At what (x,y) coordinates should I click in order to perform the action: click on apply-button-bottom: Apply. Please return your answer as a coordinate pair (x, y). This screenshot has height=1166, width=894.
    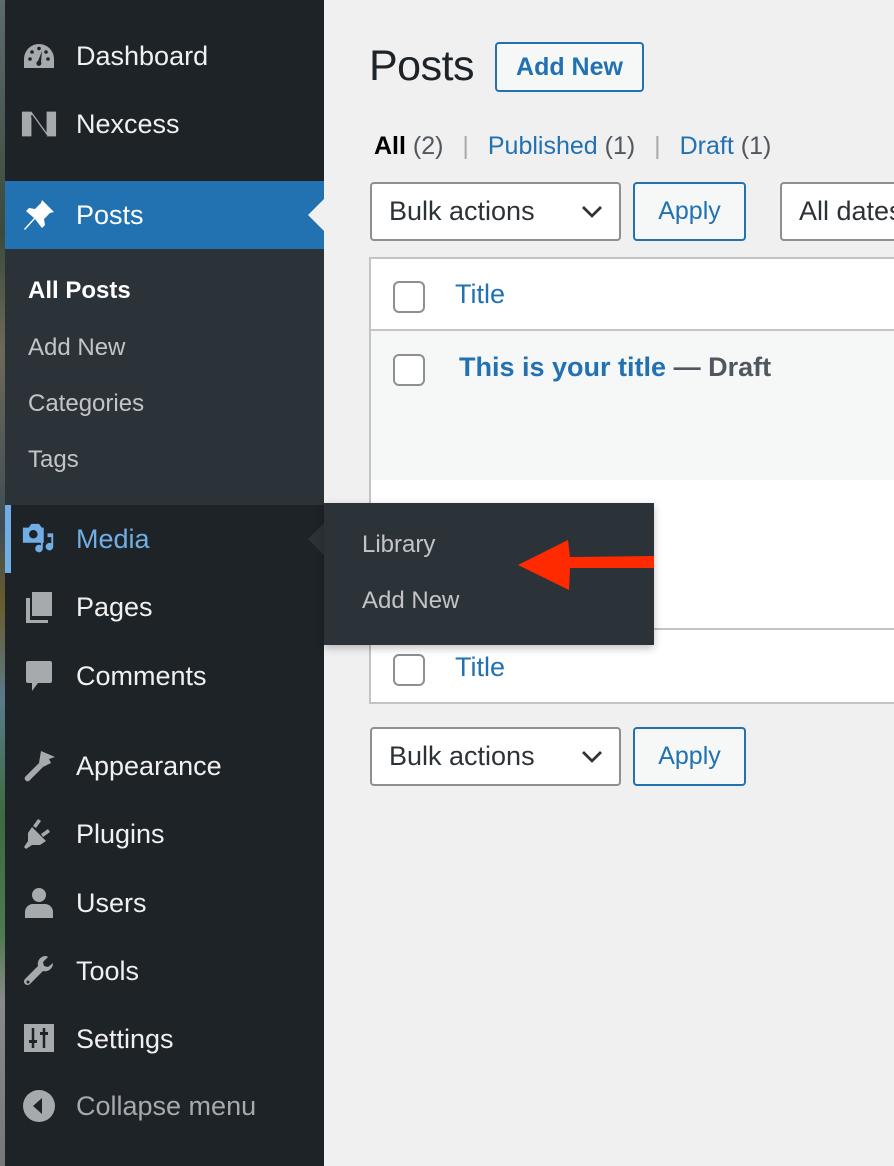
    Looking at the image, I should click on (689, 756).